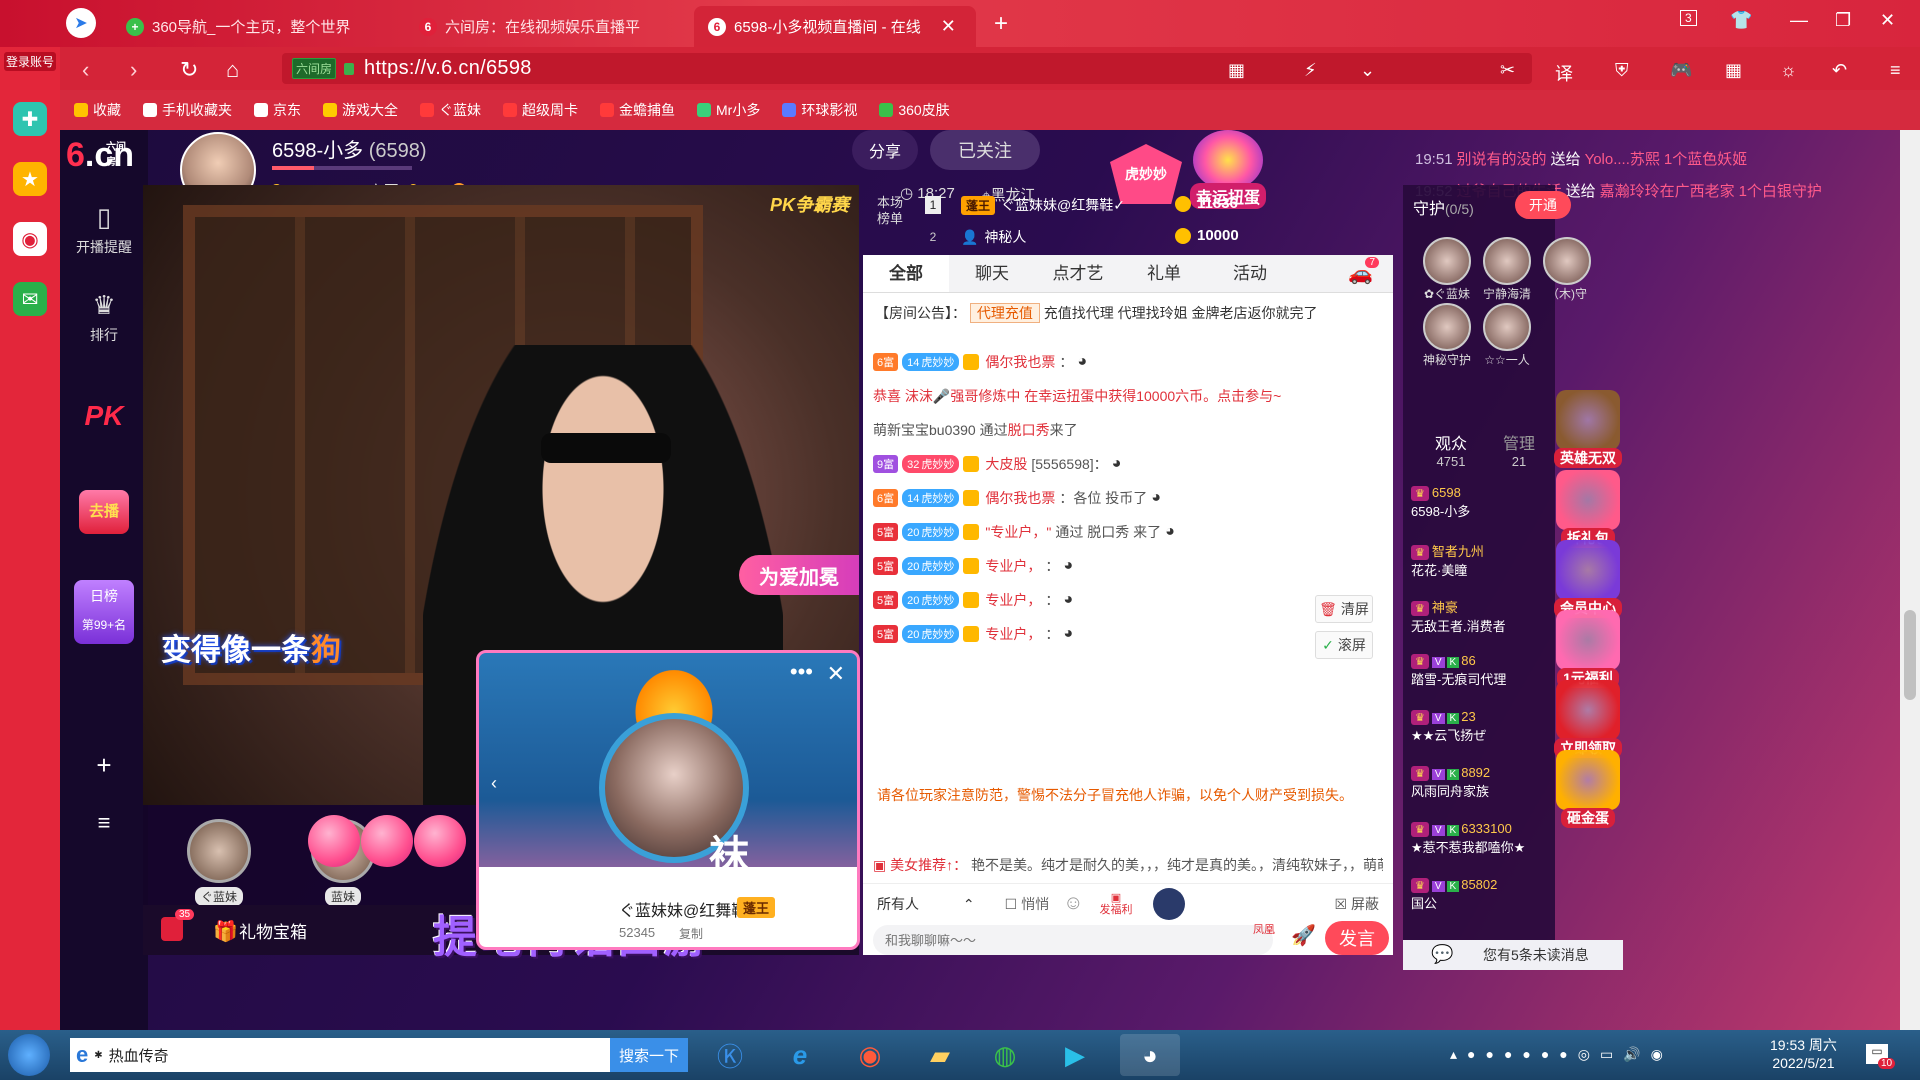 The width and height of the screenshot is (1920, 1080). I want to click on share-button: 分享, so click(885, 150).